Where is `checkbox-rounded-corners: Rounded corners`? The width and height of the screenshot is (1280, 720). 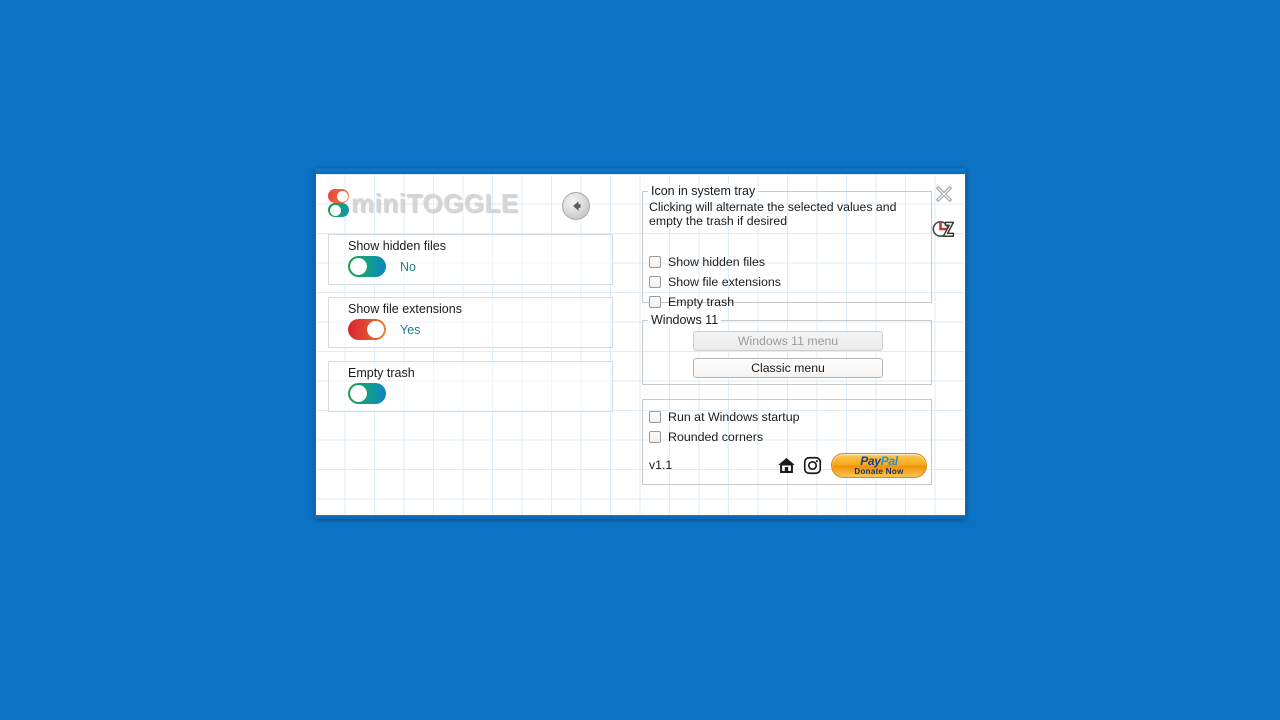
checkbox-rounded-corners: Rounded corners is located at coordinates (724, 437).